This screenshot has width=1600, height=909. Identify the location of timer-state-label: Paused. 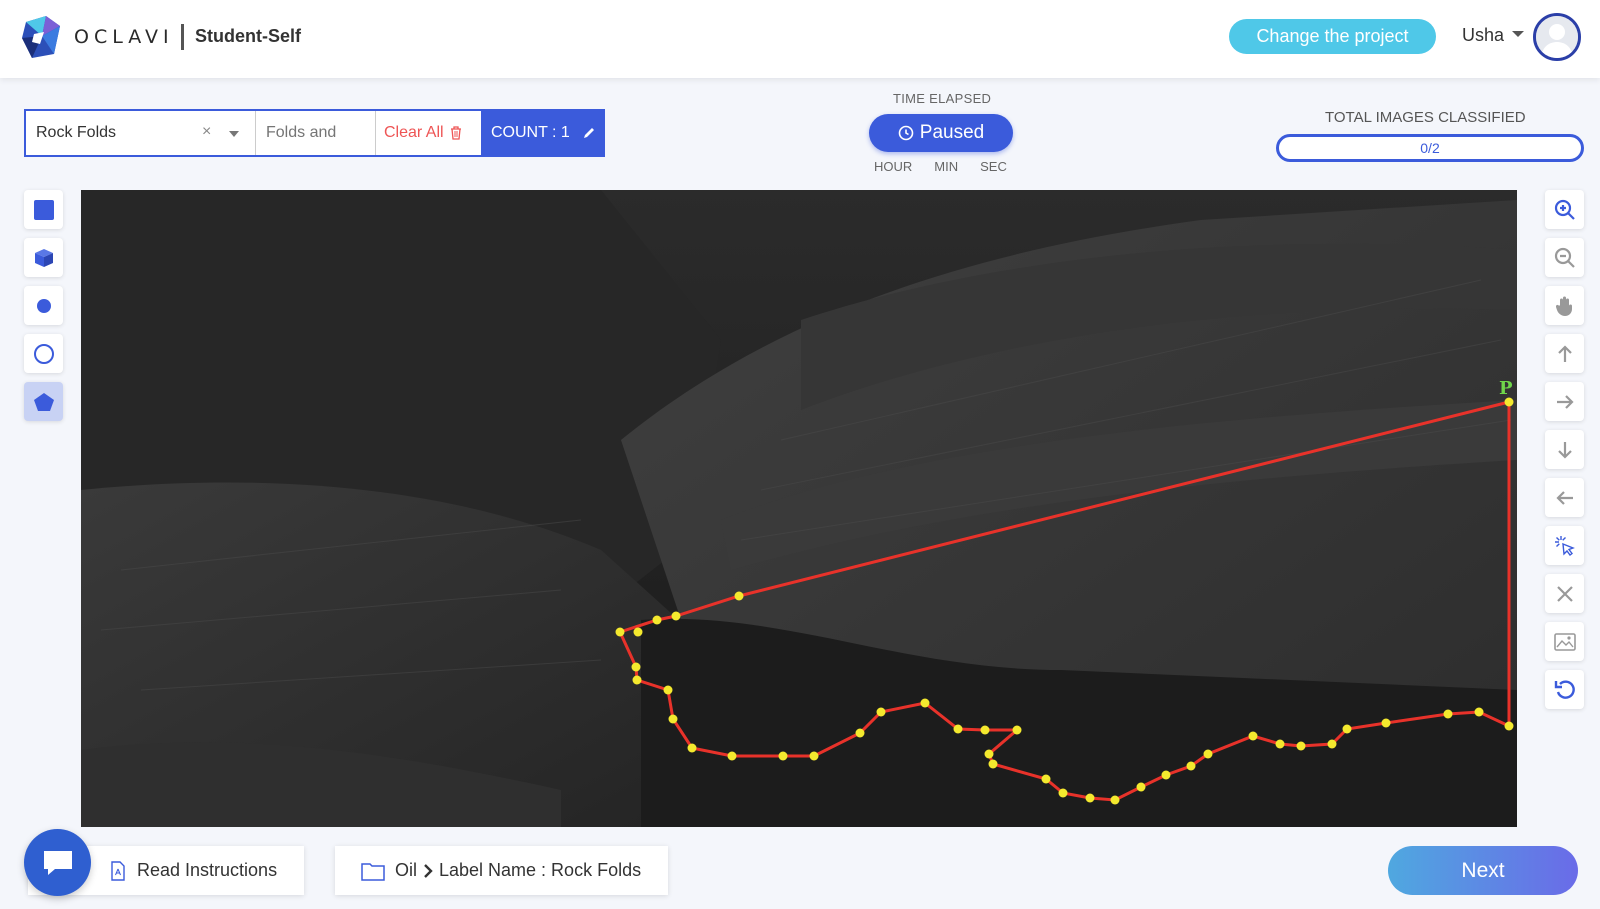
(952, 132).